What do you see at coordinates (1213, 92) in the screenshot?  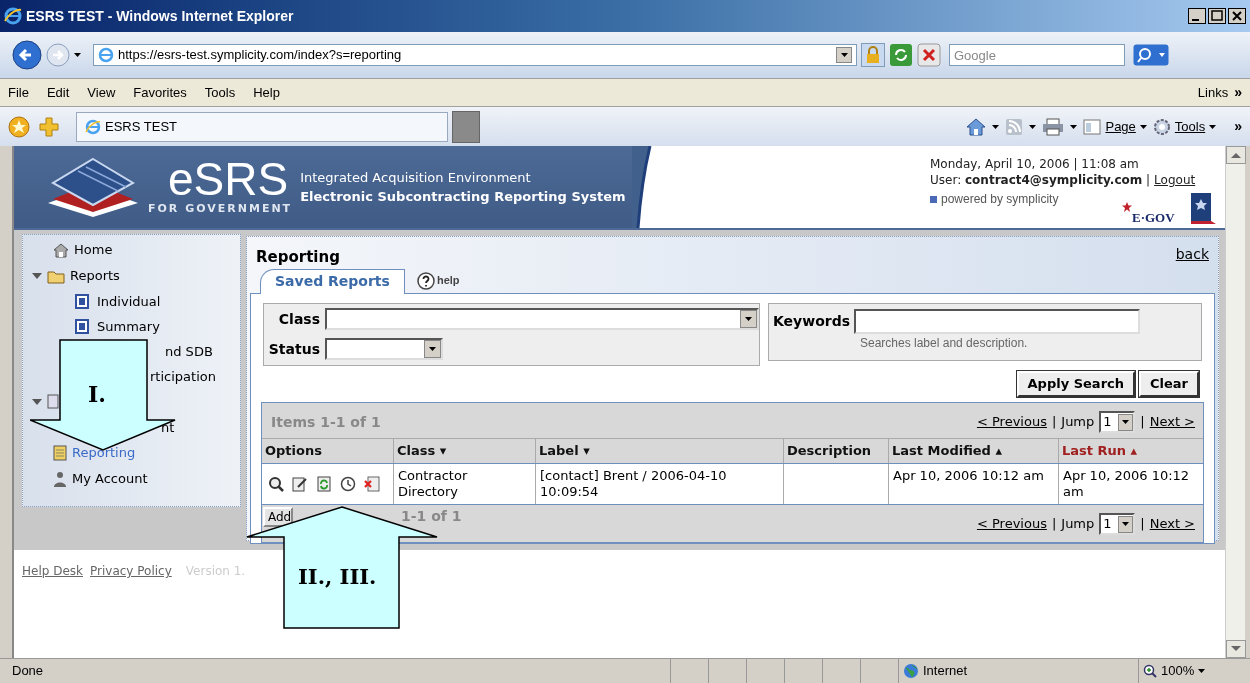 I see `links-button: Links` at bounding box center [1213, 92].